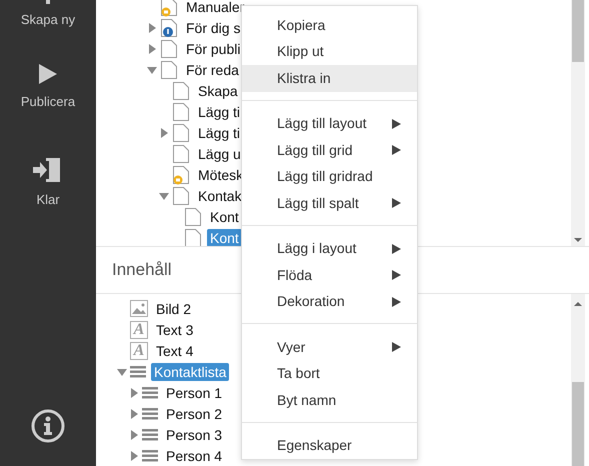  Describe the element at coordinates (329, 249) in the screenshot. I see `menu-item: Lägg i layout` at that location.